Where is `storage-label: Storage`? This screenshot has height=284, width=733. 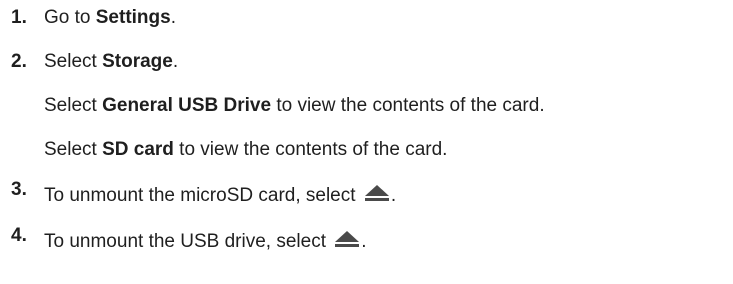 storage-label: Storage is located at coordinates (137, 61).